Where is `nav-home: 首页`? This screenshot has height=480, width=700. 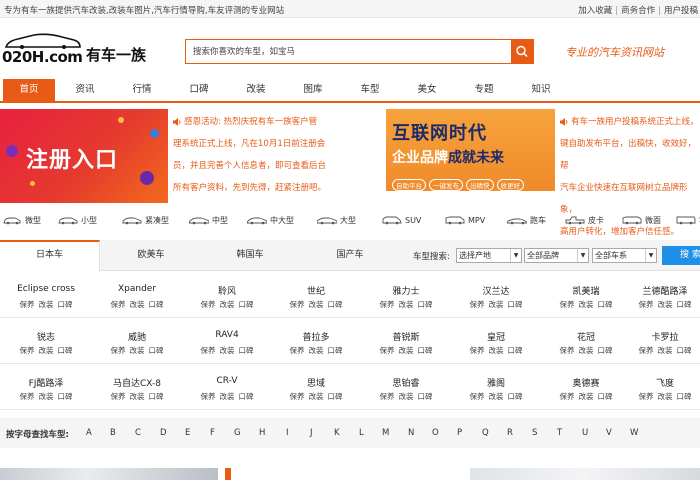 nav-home: 首页 is located at coordinates (29, 90).